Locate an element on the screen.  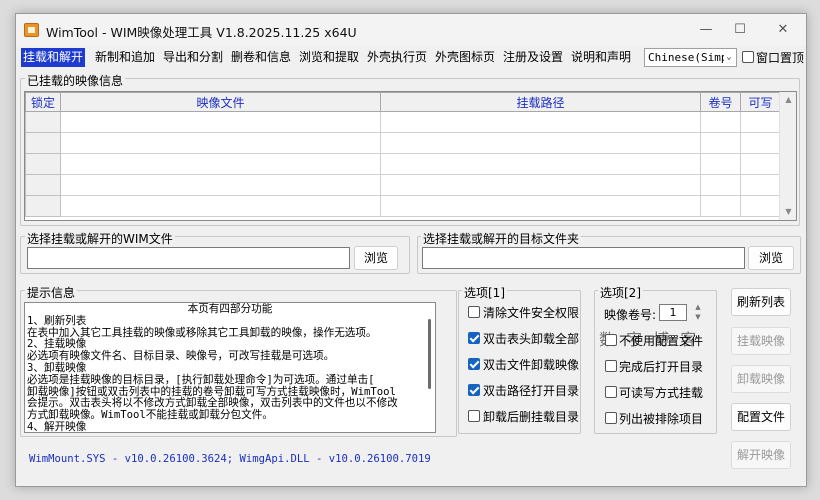
info-line: 必选项有映像文件名、目标目录、映像号，可改写挂载是可选项。 is located at coordinates (181, 356).